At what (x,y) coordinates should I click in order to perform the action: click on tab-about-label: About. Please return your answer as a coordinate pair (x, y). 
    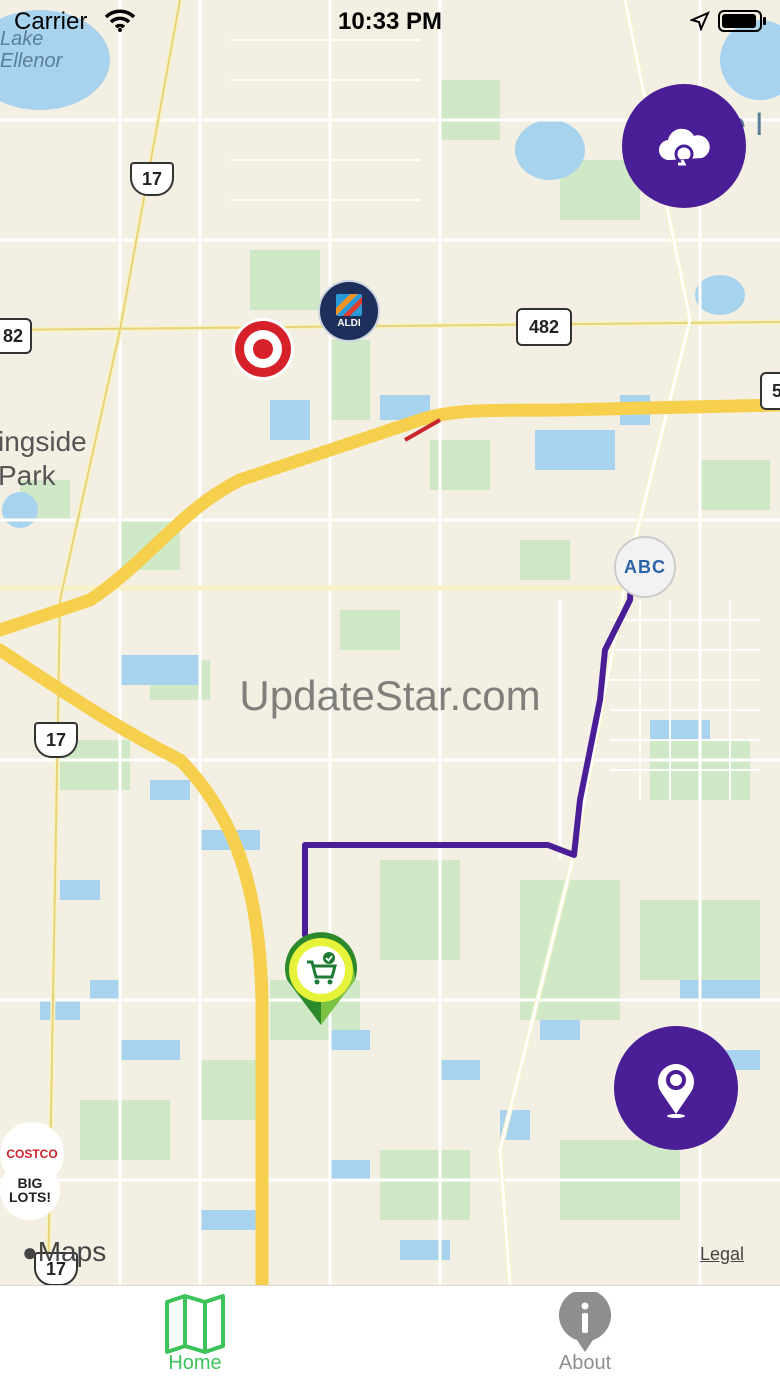
    Looking at the image, I should click on (585, 1363).